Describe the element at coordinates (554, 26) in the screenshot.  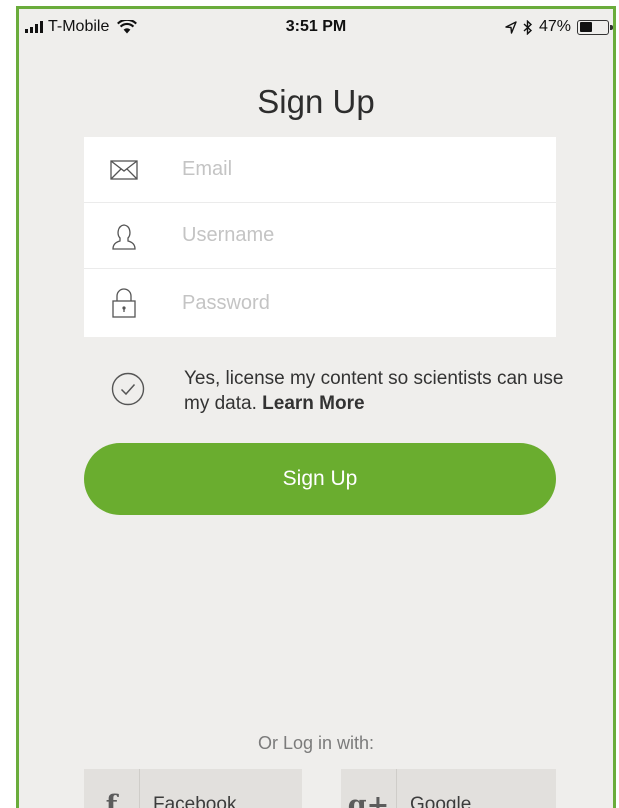
I see `battery-percent: 47%` at that location.